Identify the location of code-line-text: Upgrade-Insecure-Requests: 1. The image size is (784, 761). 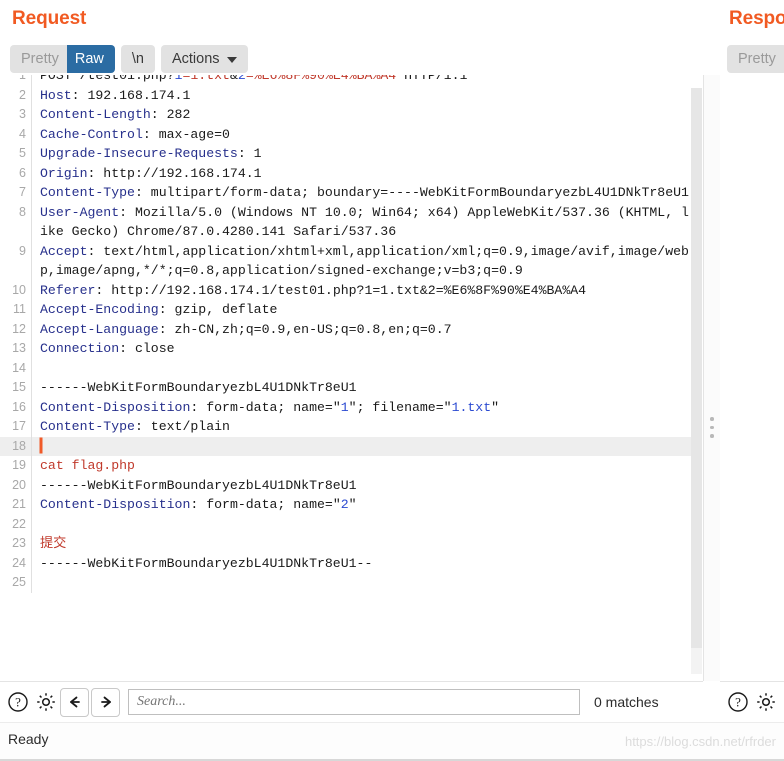
(361, 154).